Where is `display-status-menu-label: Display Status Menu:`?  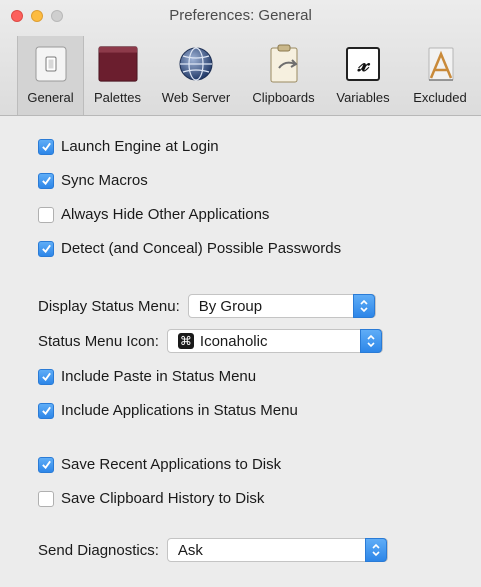 display-status-menu-label: Display Status Menu: is located at coordinates (109, 306).